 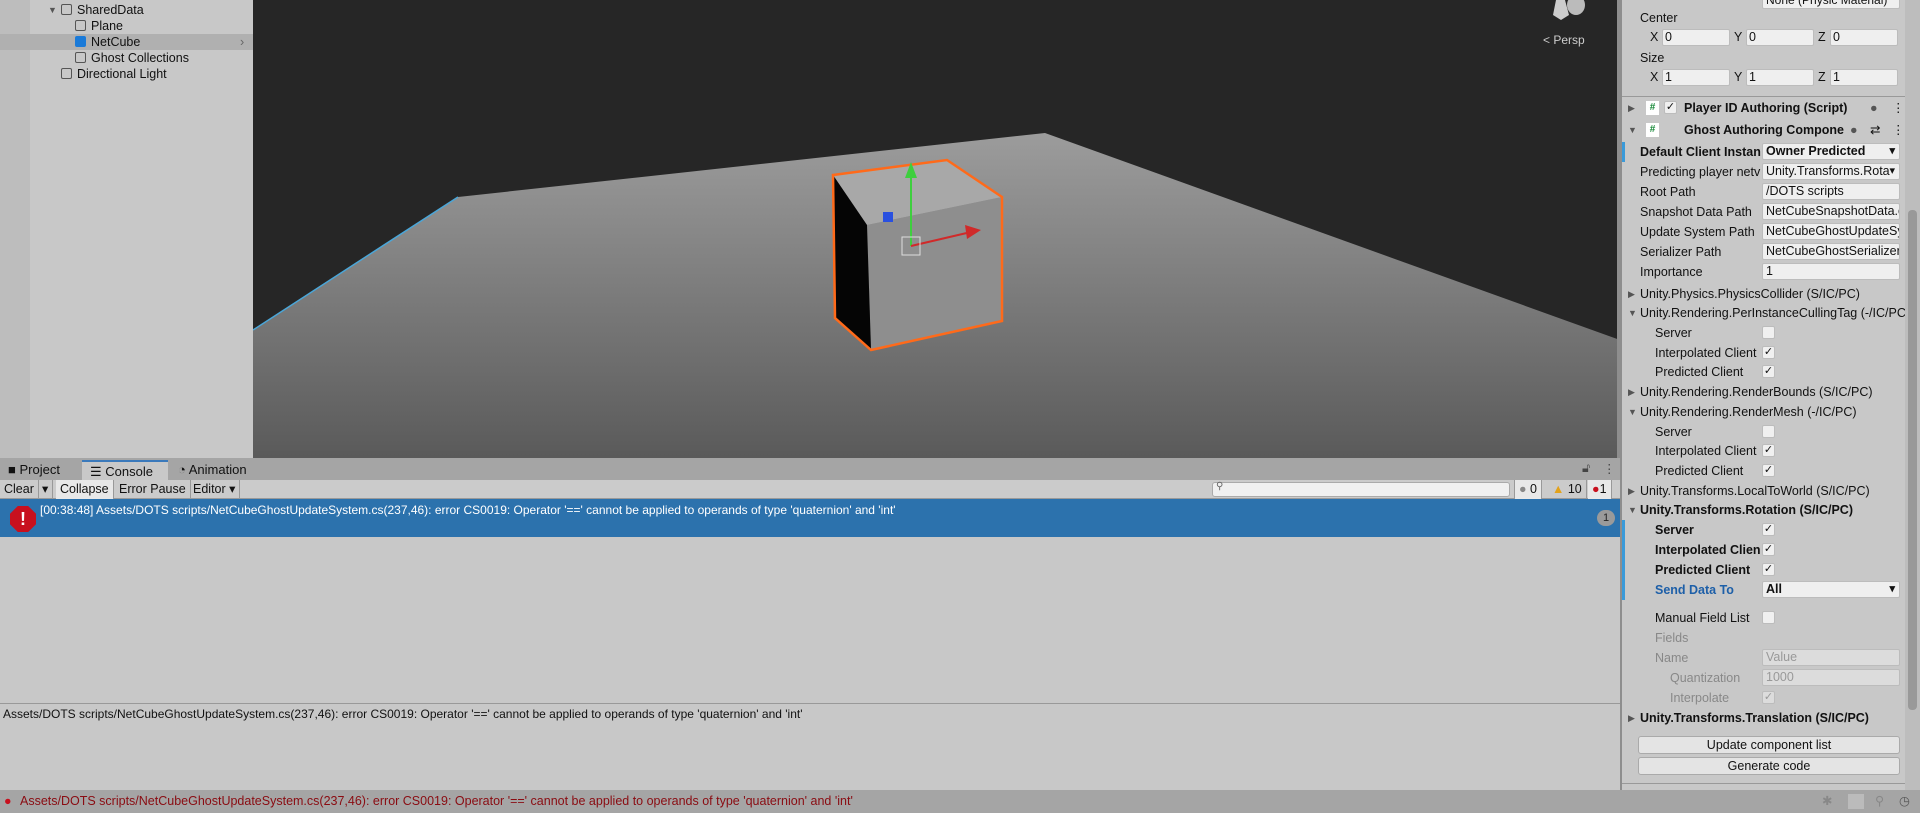 I want to click on hierarchy-item-directional-light: Directional Light, so click(x=126, y=74).